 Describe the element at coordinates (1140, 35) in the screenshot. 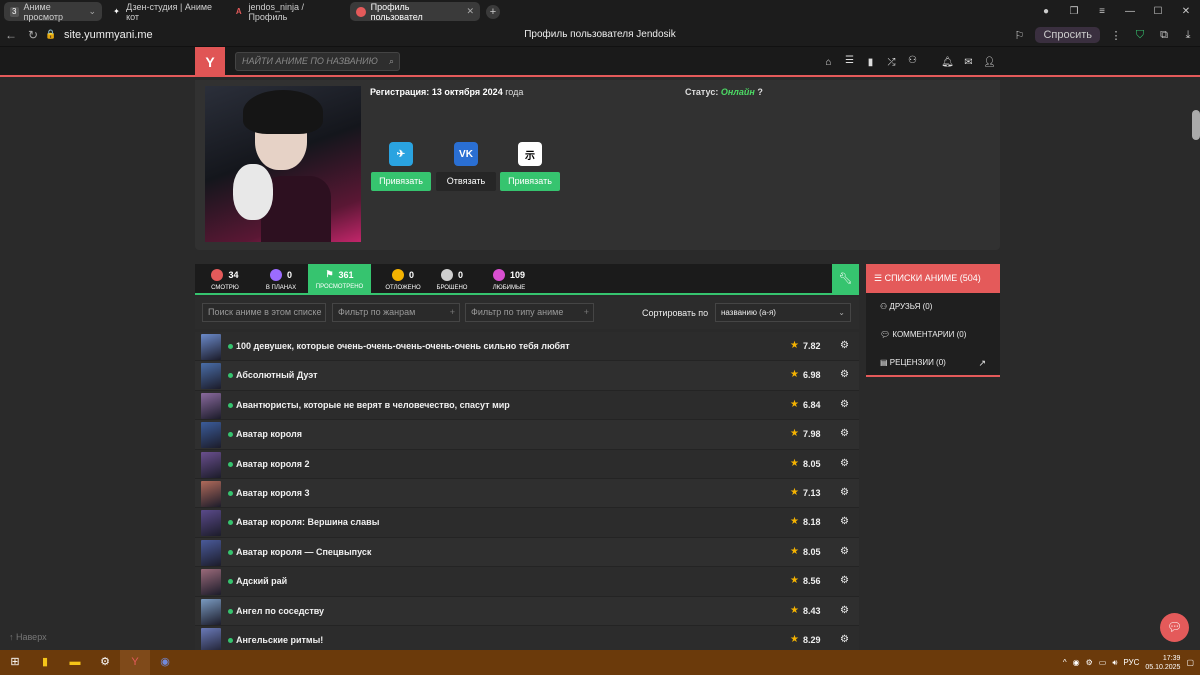

I see `shield-icon: ⛉` at that location.